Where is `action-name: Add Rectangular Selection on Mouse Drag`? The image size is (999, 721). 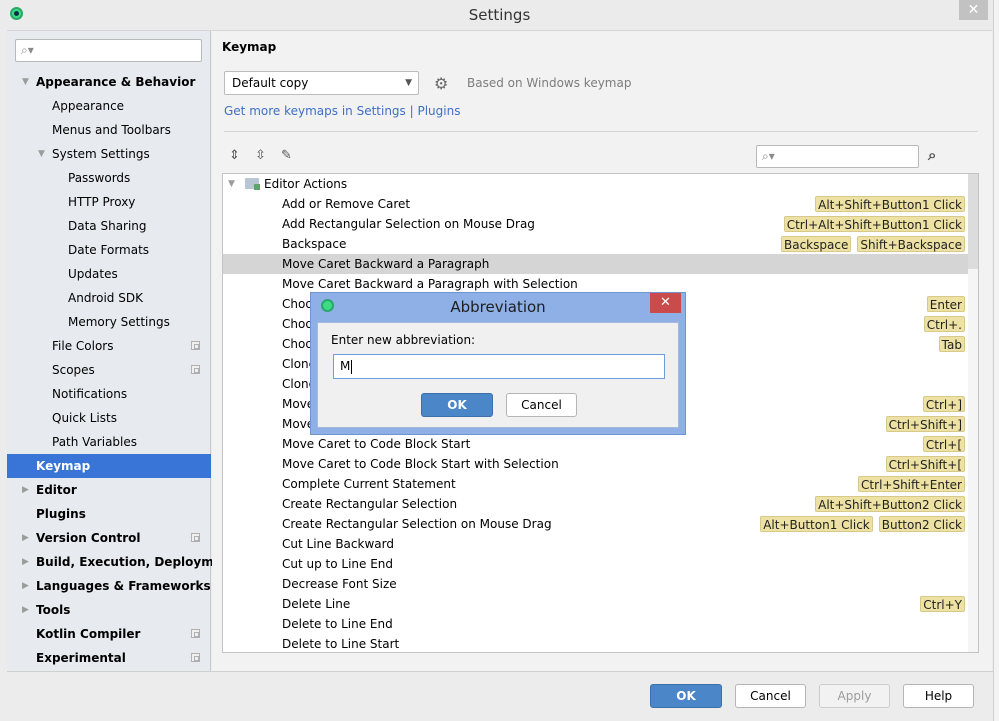
action-name: Add Rectangular Selection on Mouse Drag is located at coordinates (408, 224).